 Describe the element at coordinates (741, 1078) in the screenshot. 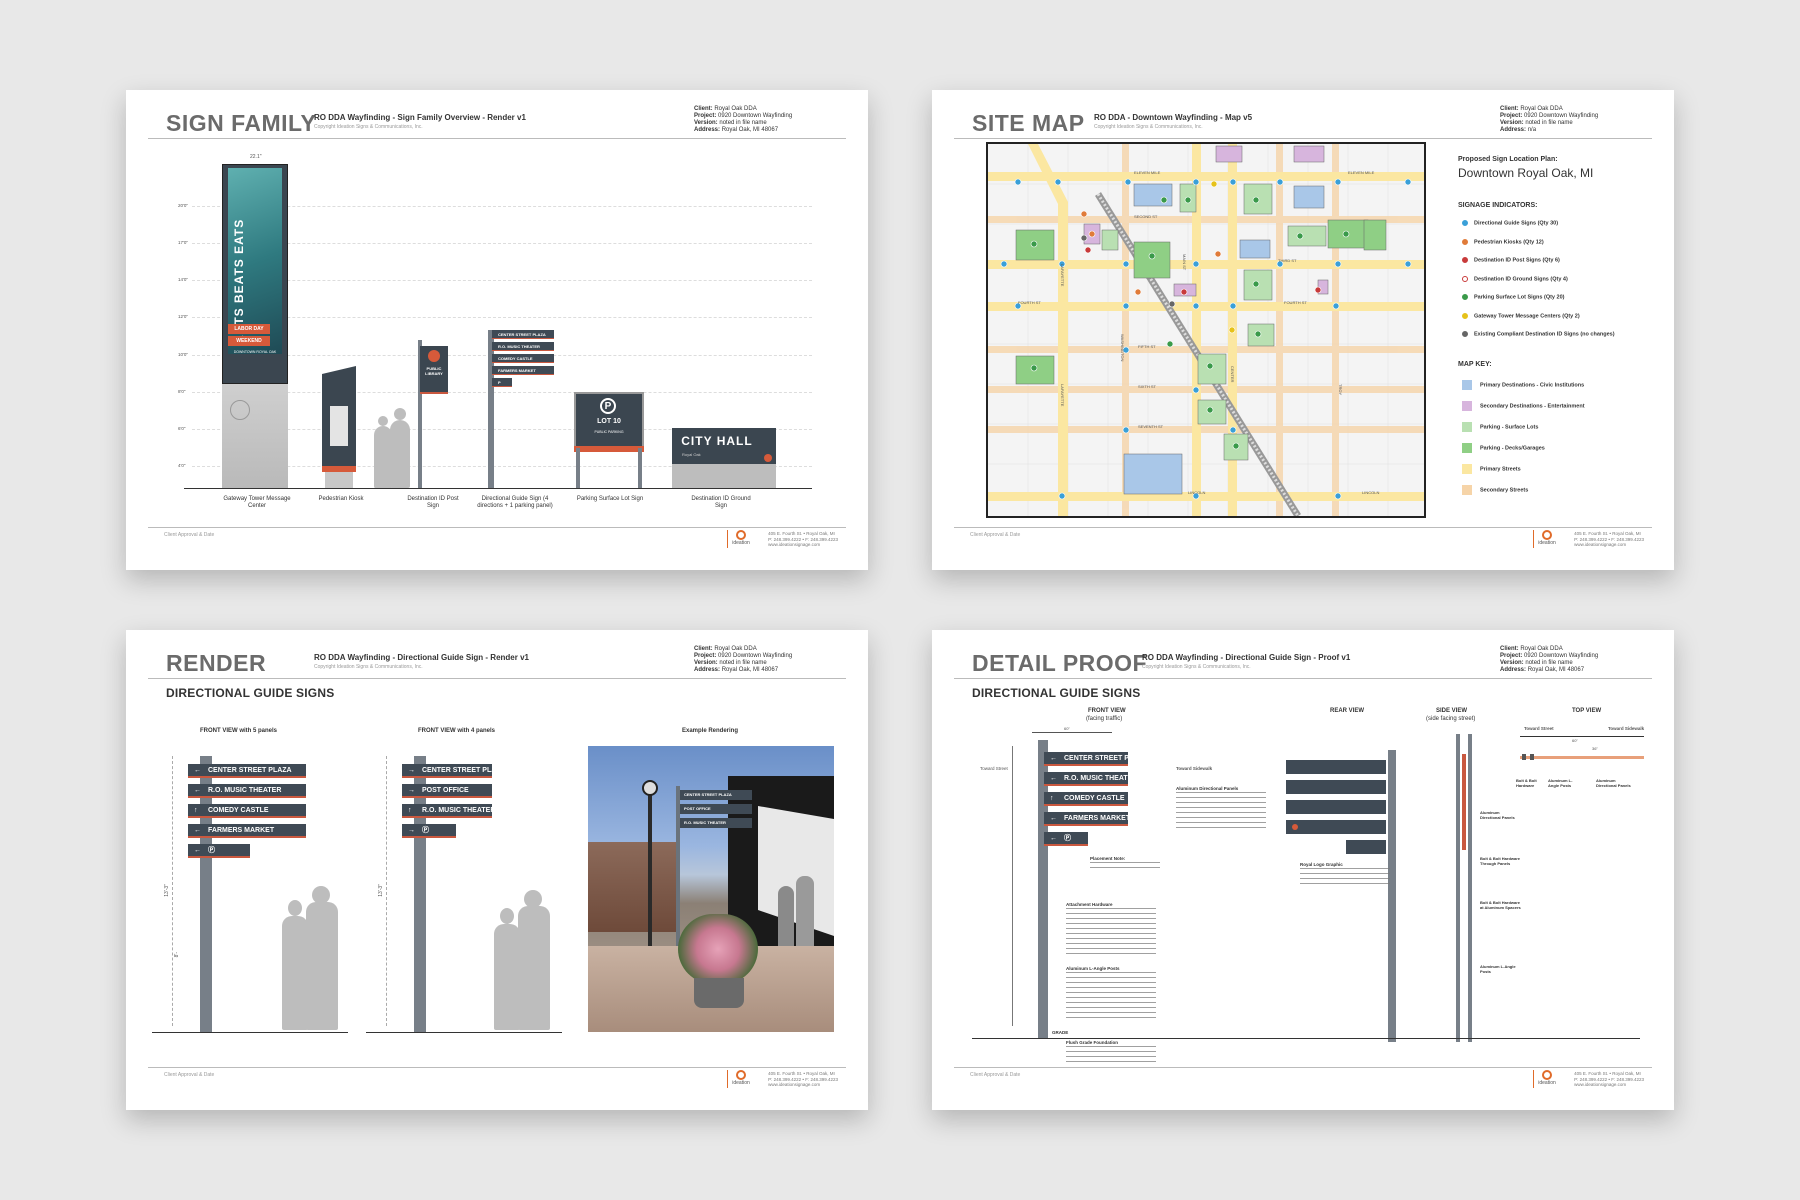

I see `ideation-logo: ideation` at that location.